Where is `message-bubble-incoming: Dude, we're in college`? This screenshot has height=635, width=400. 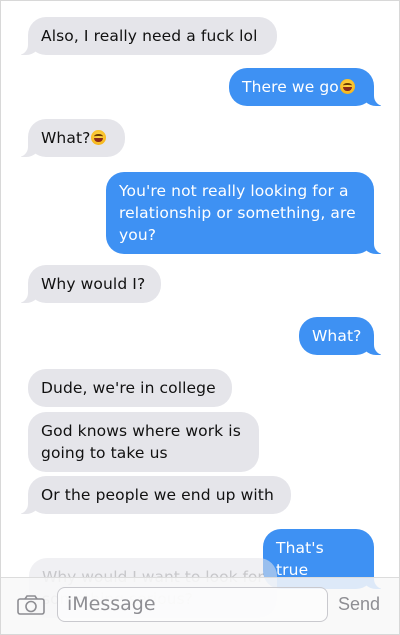 message-bubble-incoming: Dude, we're in college is located at coordinates (130, 388).